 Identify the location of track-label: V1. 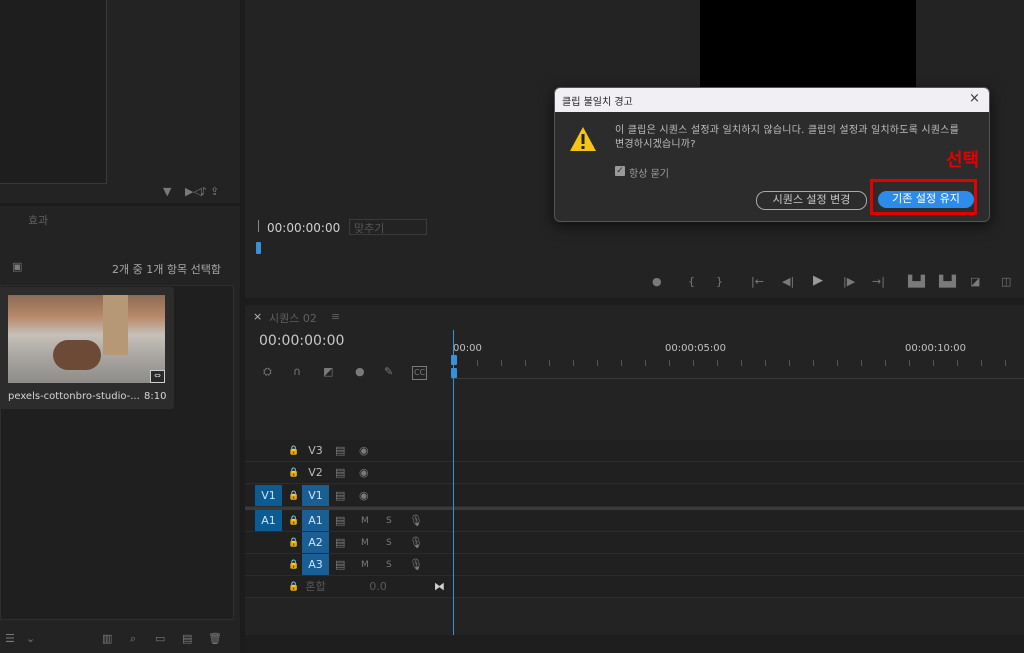
(315, 495).